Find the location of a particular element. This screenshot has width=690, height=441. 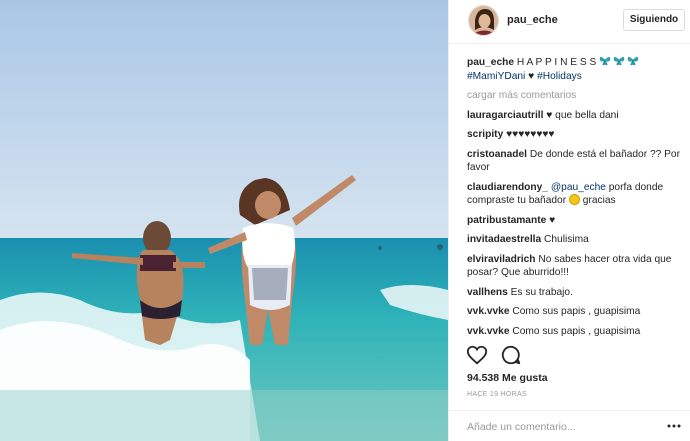

hashtag-link: #MamiYDani is located at coordinates (496, 76).